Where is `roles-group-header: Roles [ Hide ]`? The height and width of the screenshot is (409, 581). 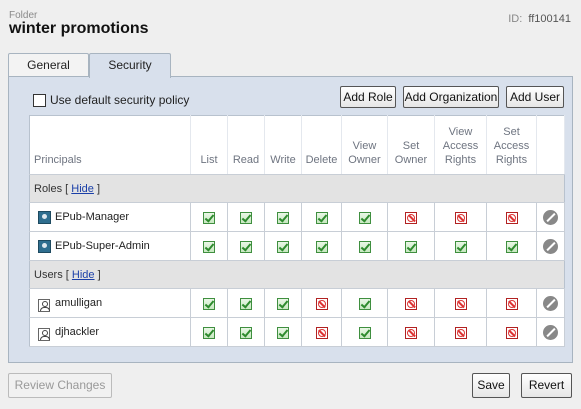 roles-group-header: Roles [ Hide ] is located at coordinates (297, 188).